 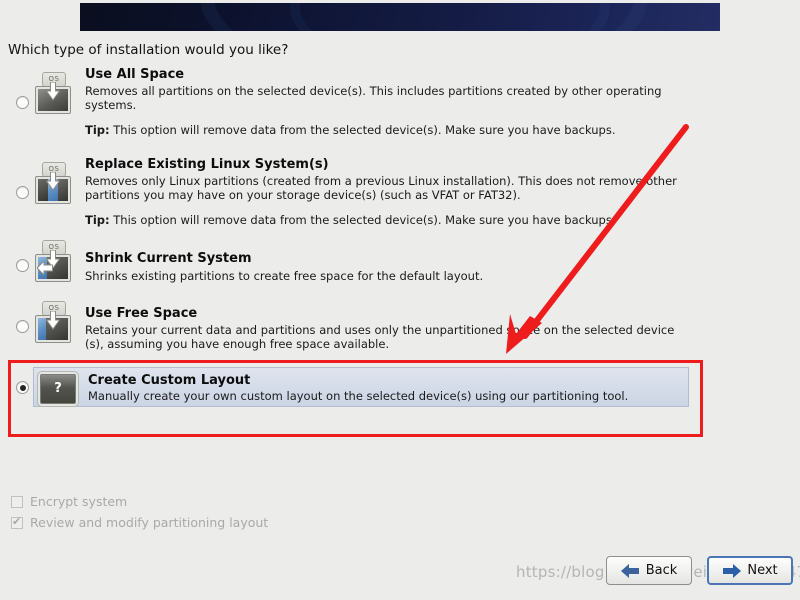 I want to click on option-title: Shrink Current System, so click(x=168, y=258).